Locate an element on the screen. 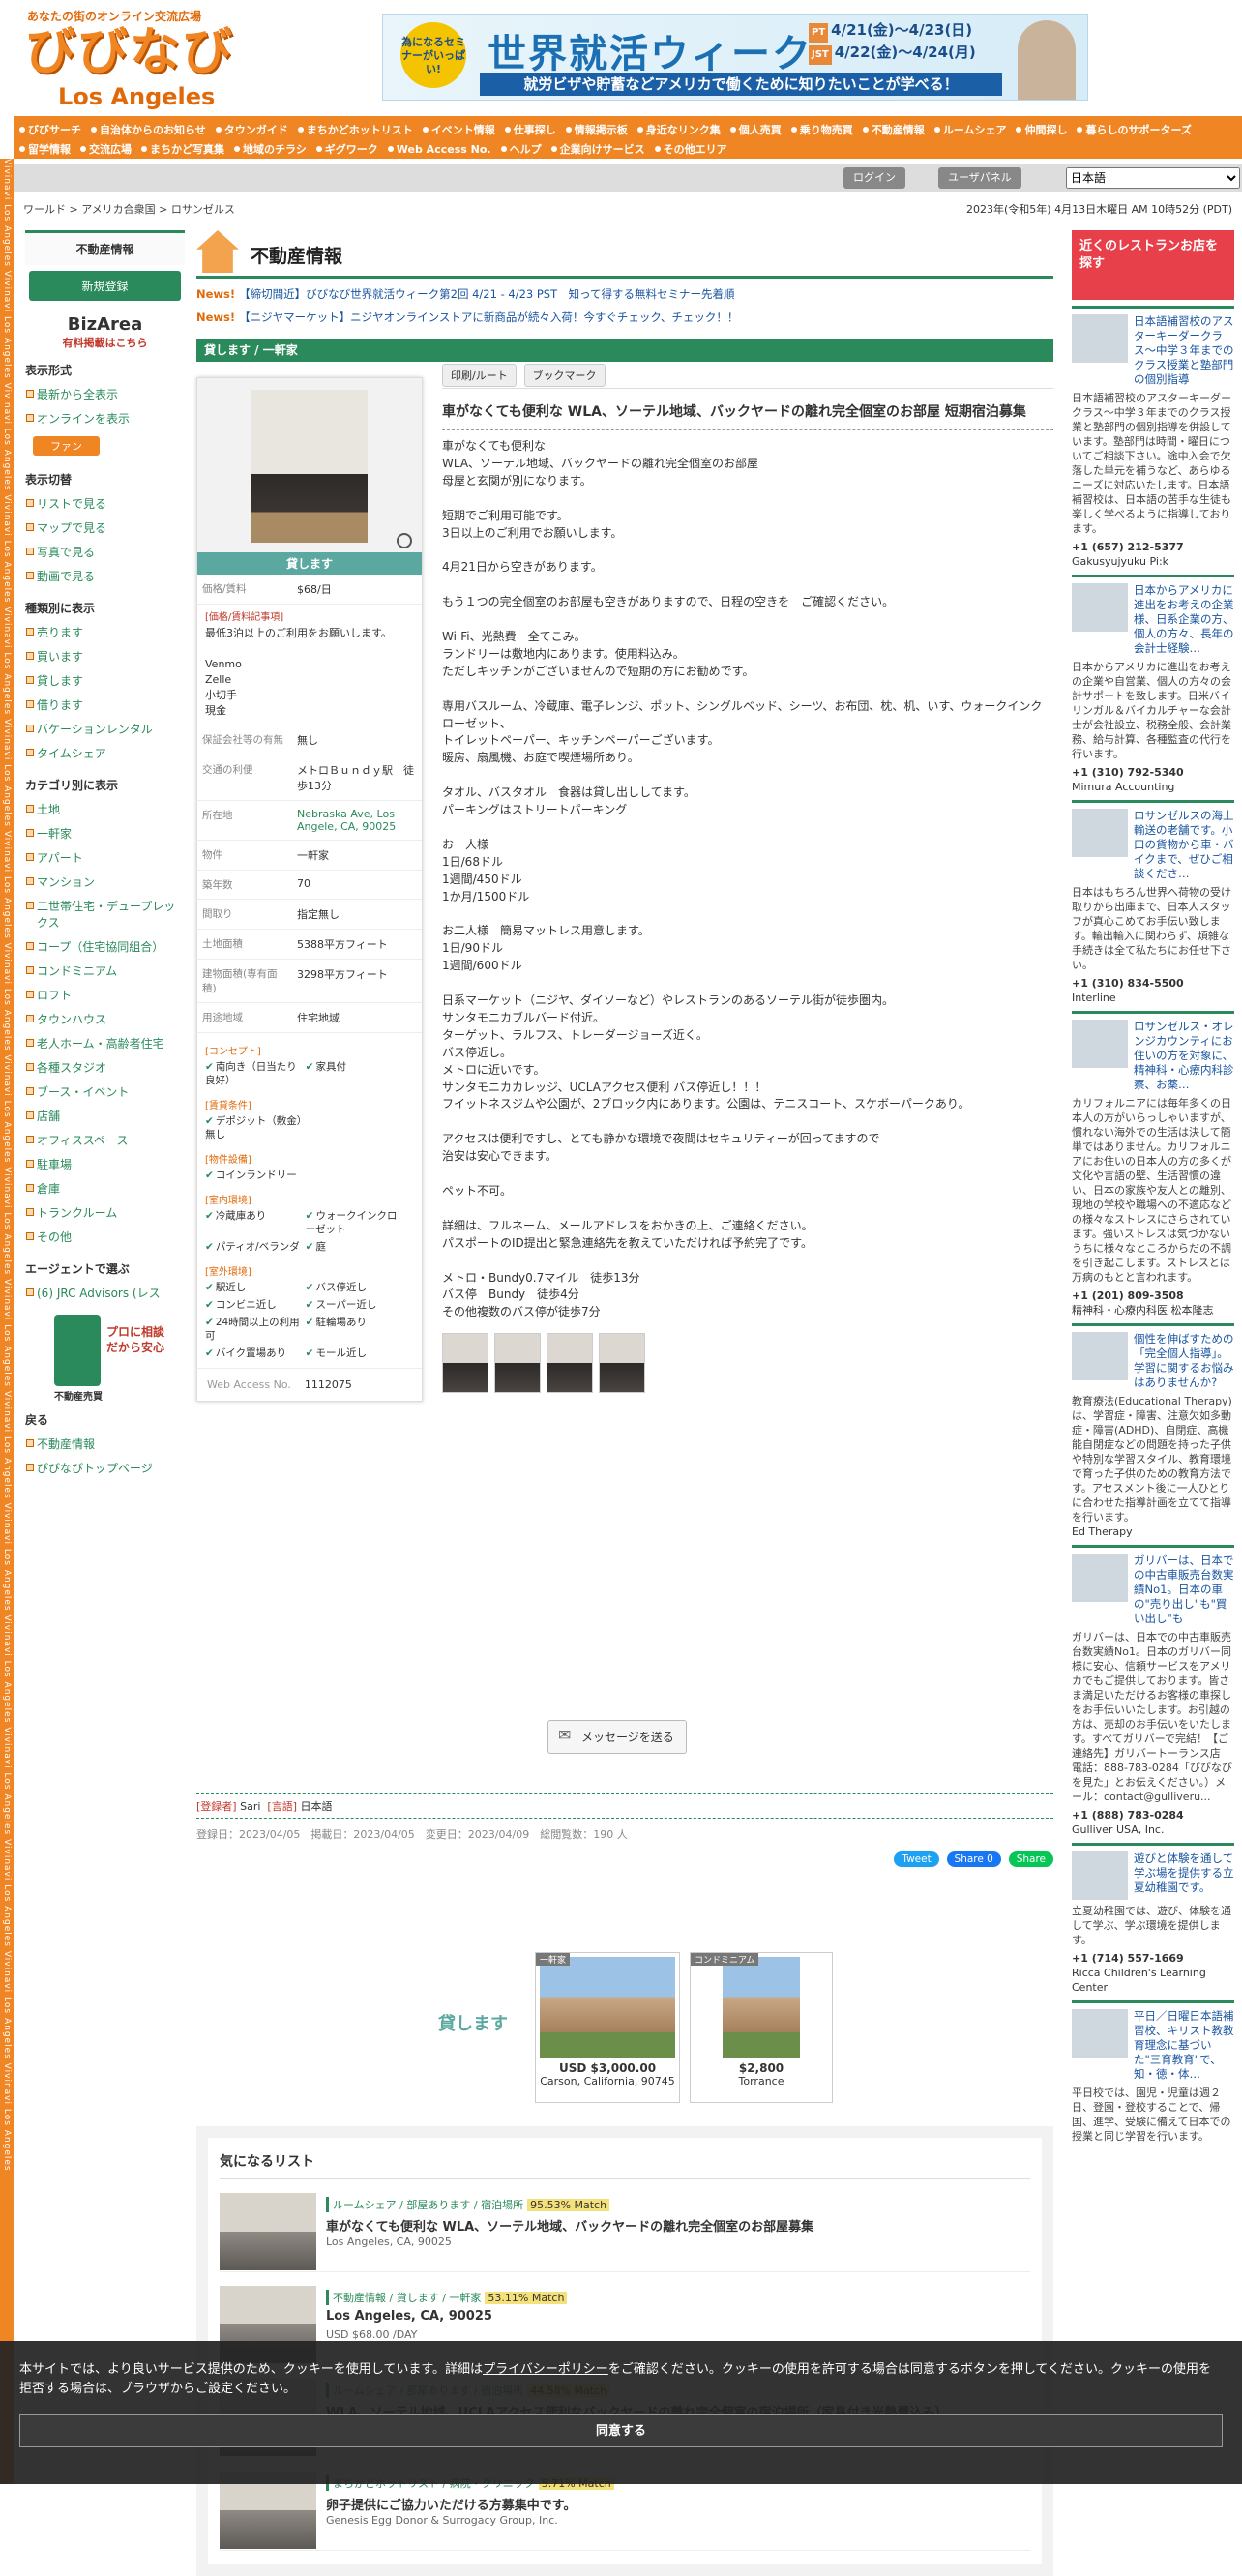 Image resolution: width=1242 pixels, height=2576 pixels. print-route-button: 印刷/ルート is located at coordinates (479, 376).